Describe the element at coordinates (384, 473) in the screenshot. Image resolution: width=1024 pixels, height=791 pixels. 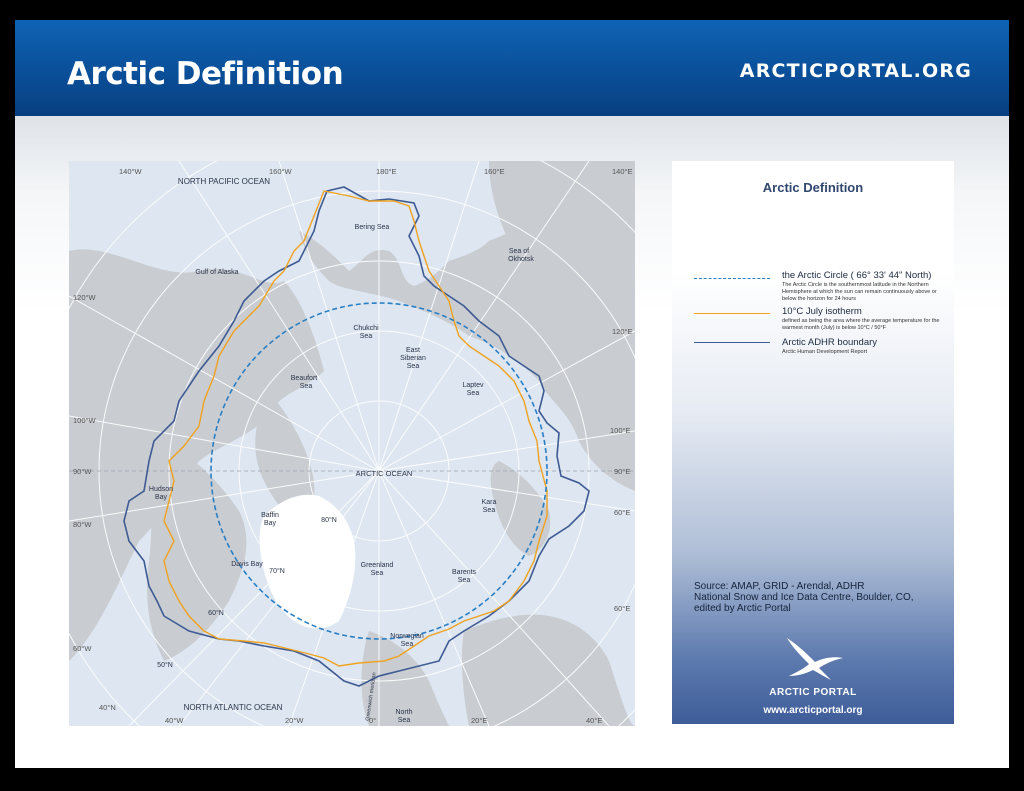
I see `ocean-label: ARCTIC OCEAN` at that location.